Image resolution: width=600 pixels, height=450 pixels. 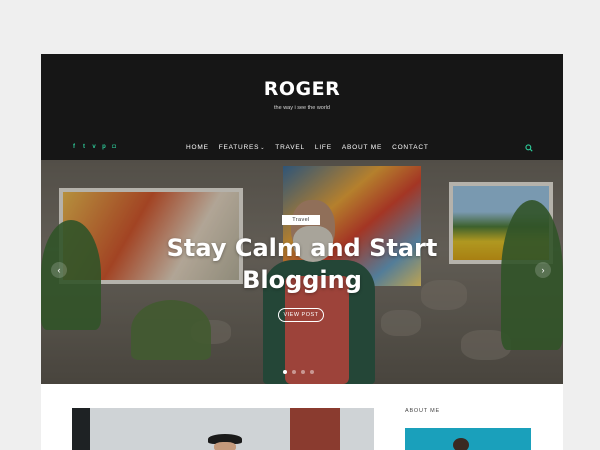 I want to click on chevron-right-icon: ›, so click(x=543, y=270).